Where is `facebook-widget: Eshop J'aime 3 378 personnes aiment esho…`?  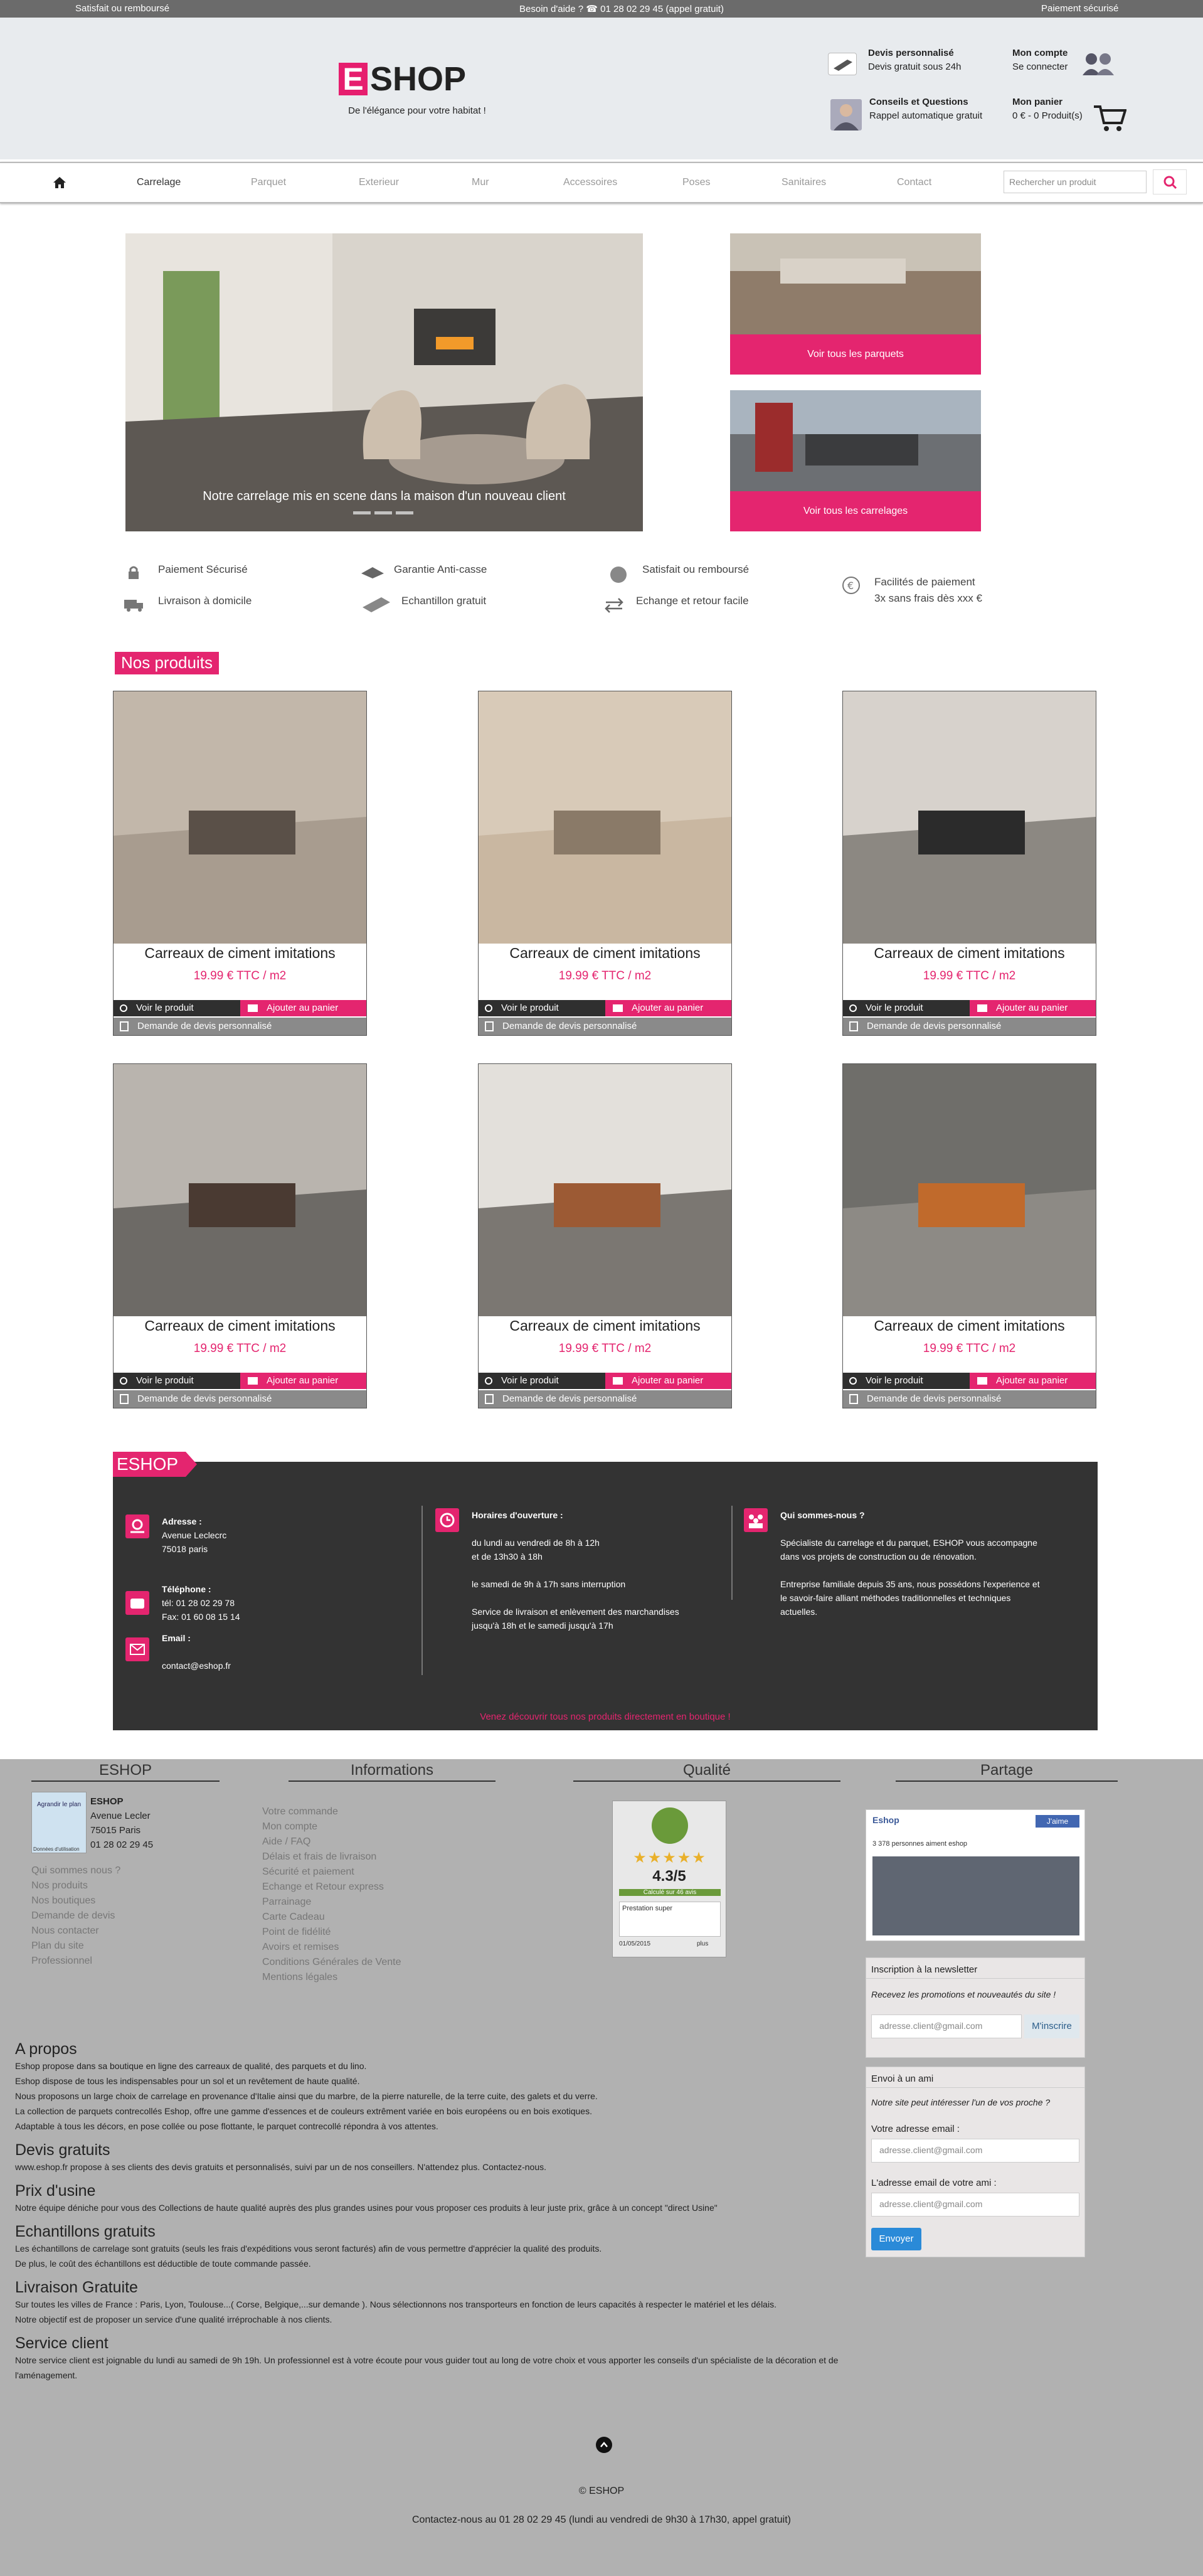
facebook-widget: Eshop J'aime 3 378 personnes aiment esho… is located at coordinates (975, 1875).